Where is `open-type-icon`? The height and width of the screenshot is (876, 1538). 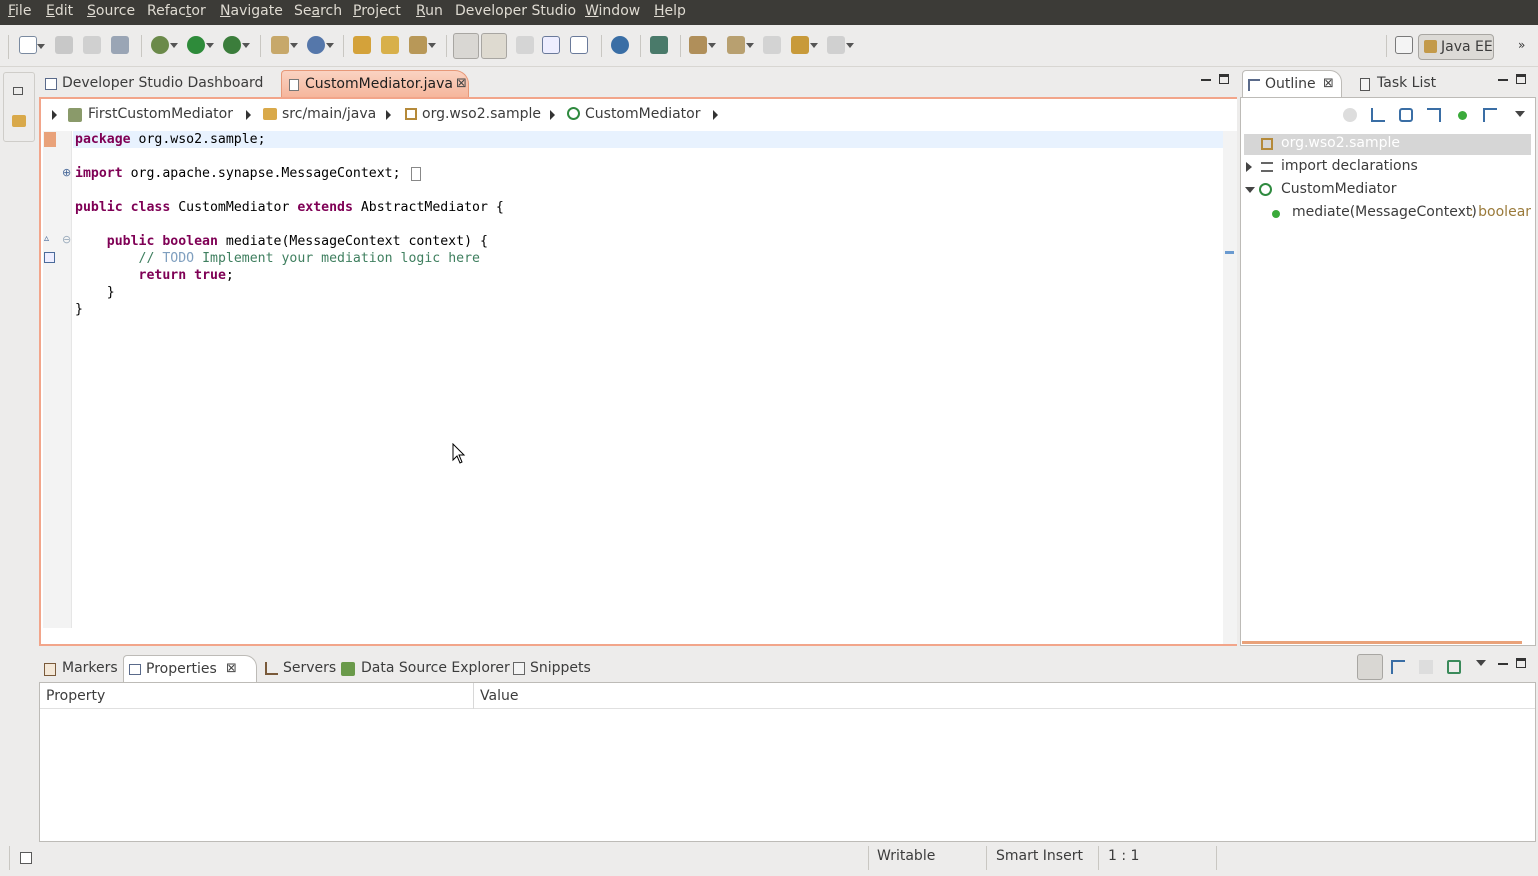 open-type-icon is located at coordinates (362, 45).